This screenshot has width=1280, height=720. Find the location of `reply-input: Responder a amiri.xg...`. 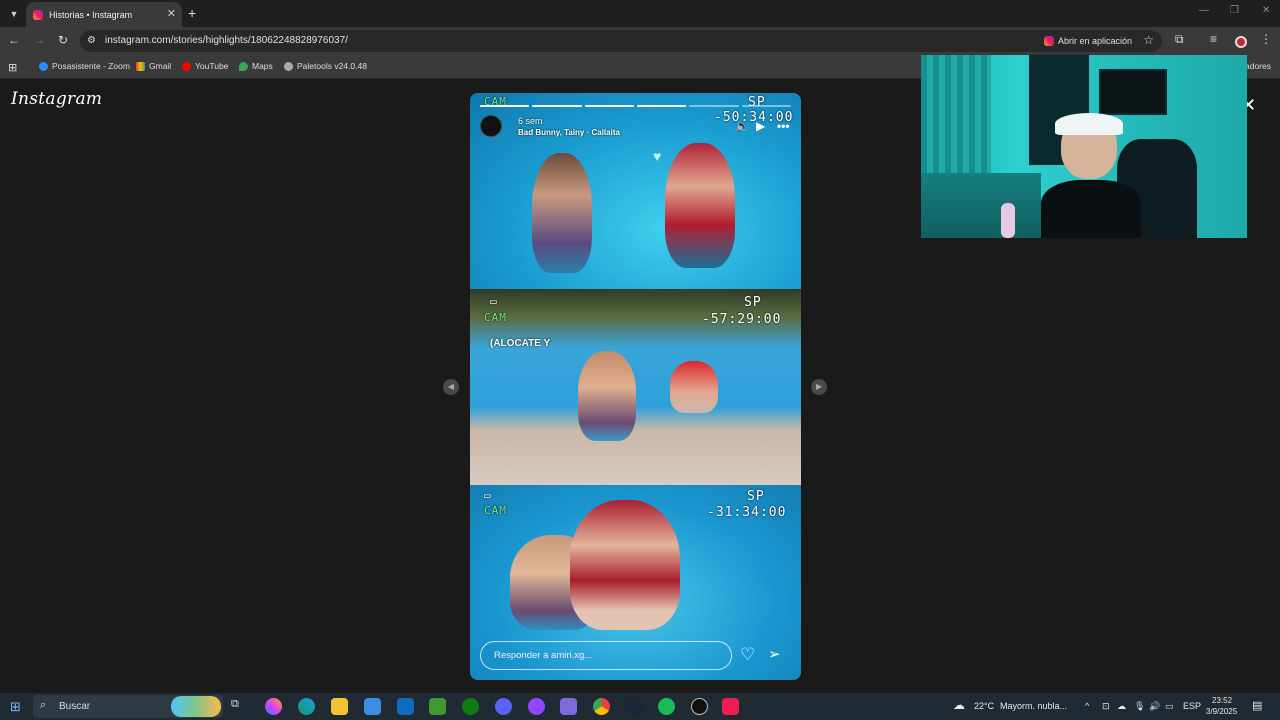

reply-input: Responder a amiri.xg... is located at coordinates (606, 655).